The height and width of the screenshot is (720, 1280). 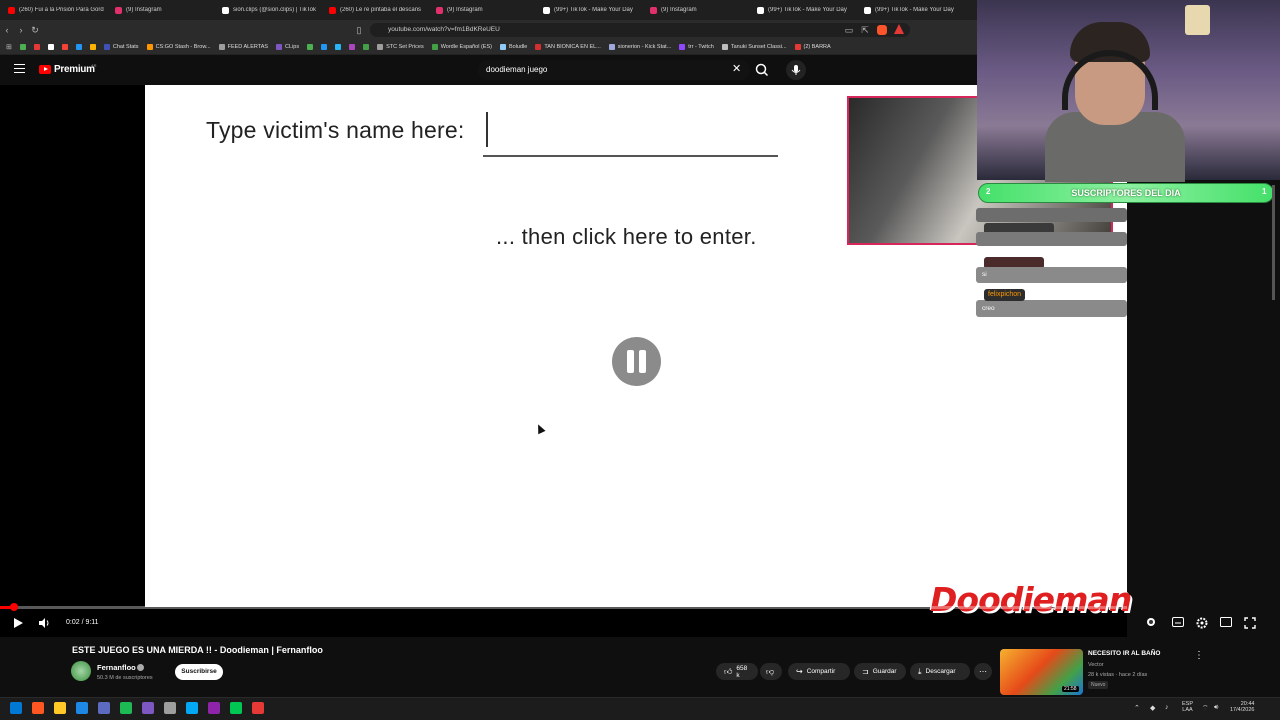 I want to click on bookmark-item: FEED ALERTAS, so click(x=243, y=47).